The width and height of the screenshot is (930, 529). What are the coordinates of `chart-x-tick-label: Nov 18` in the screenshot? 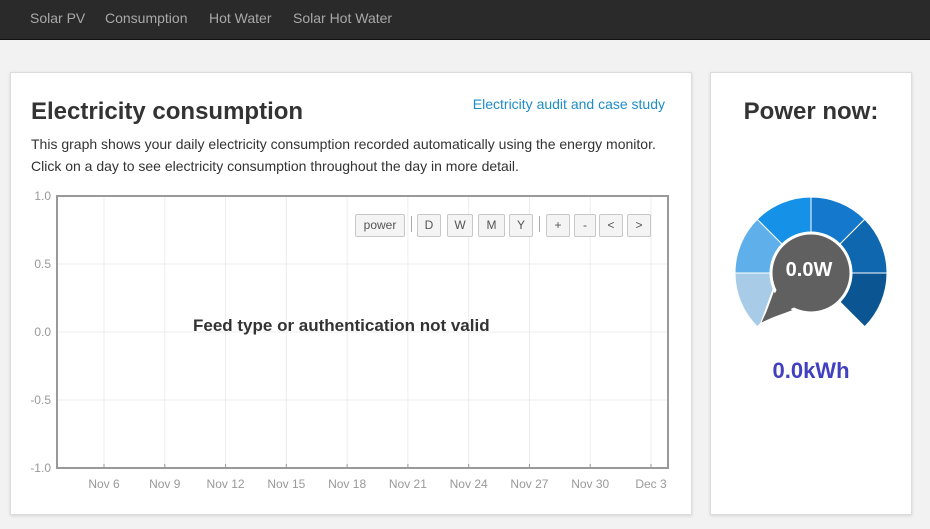 It's located at (347, 484).